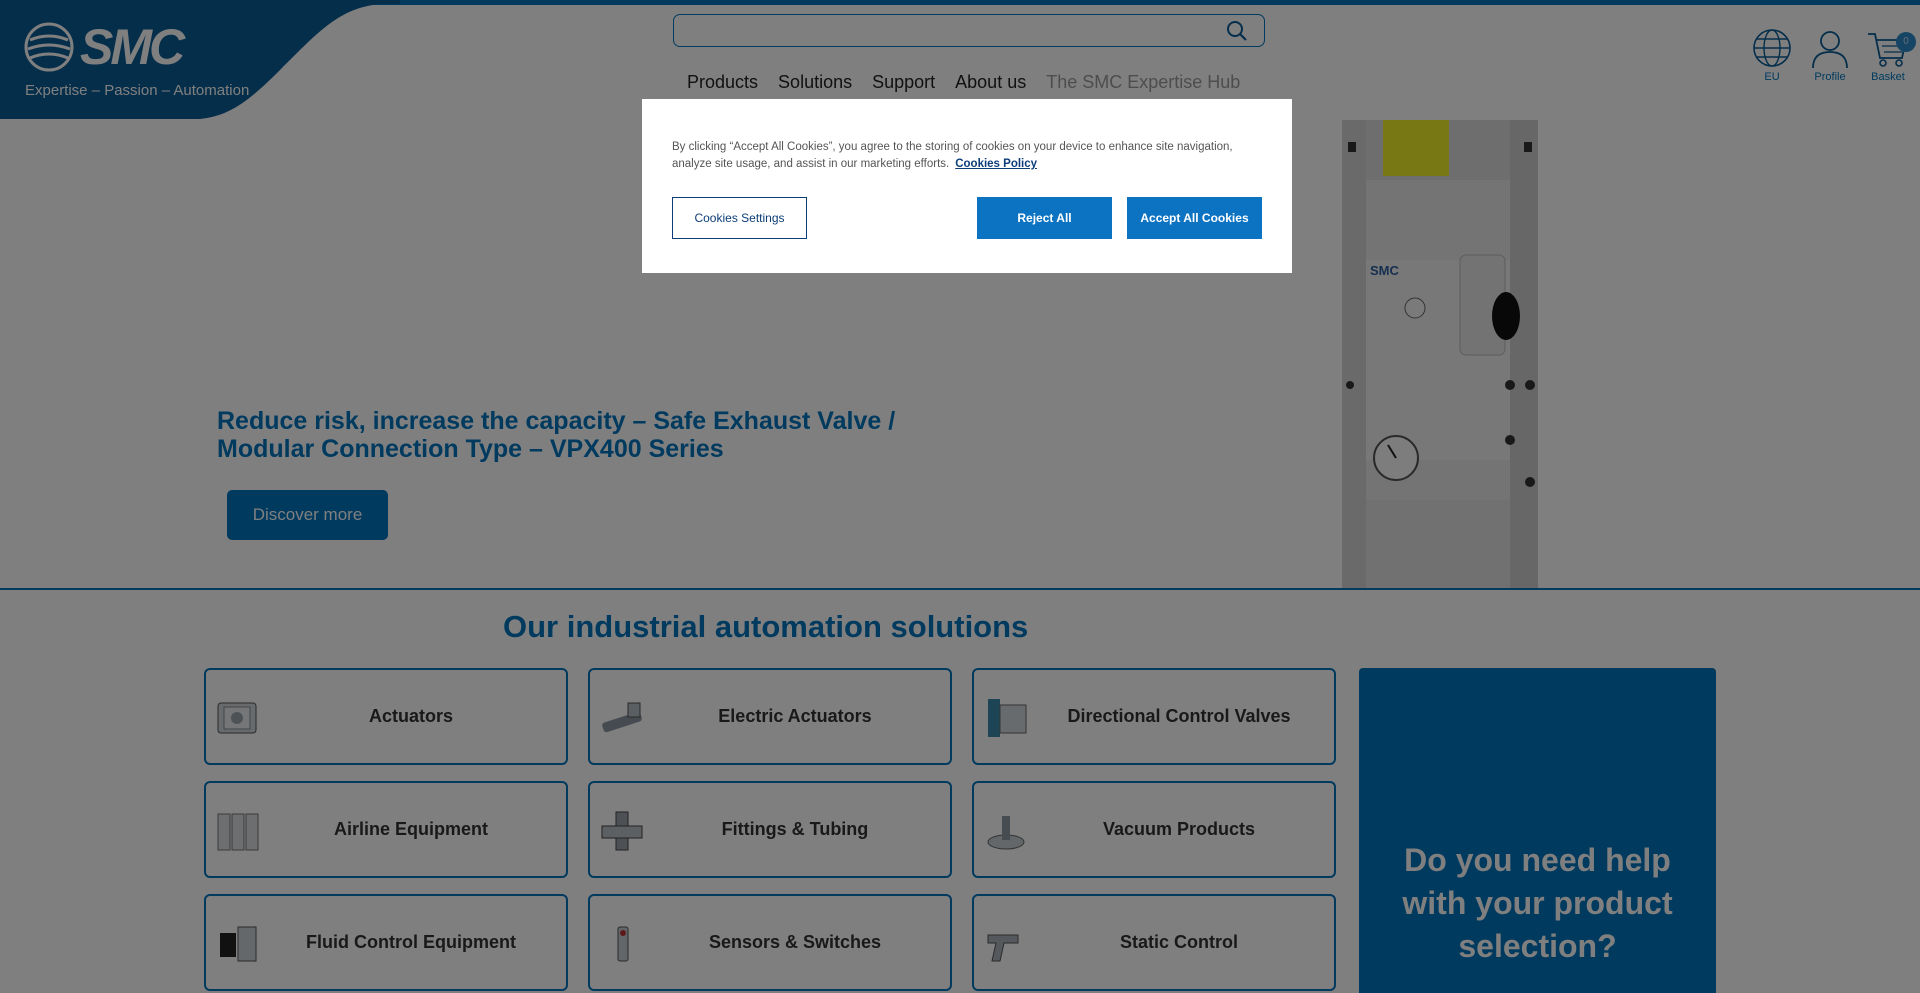 The height and width of the screenshot is (993, 1920). What do you see at coordinates (996, 164) in the screenshot?
I see `cookies-policy-link: Cookies Policy` at bounding box center [996, 164].